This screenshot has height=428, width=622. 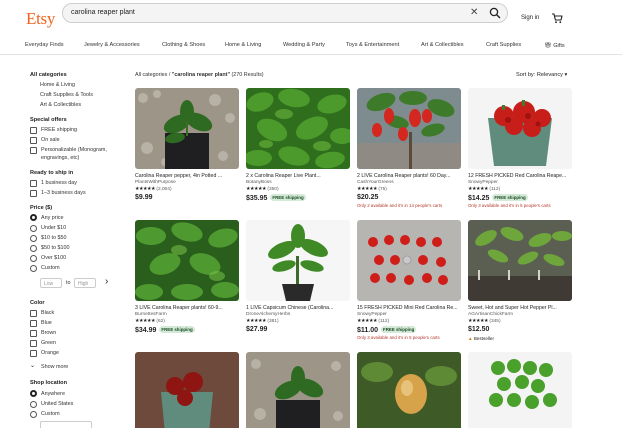 What do you see at coordinates (33, 343) in the screenshot?
I see `color-green-checkbox` at bounding box center [33, 343].